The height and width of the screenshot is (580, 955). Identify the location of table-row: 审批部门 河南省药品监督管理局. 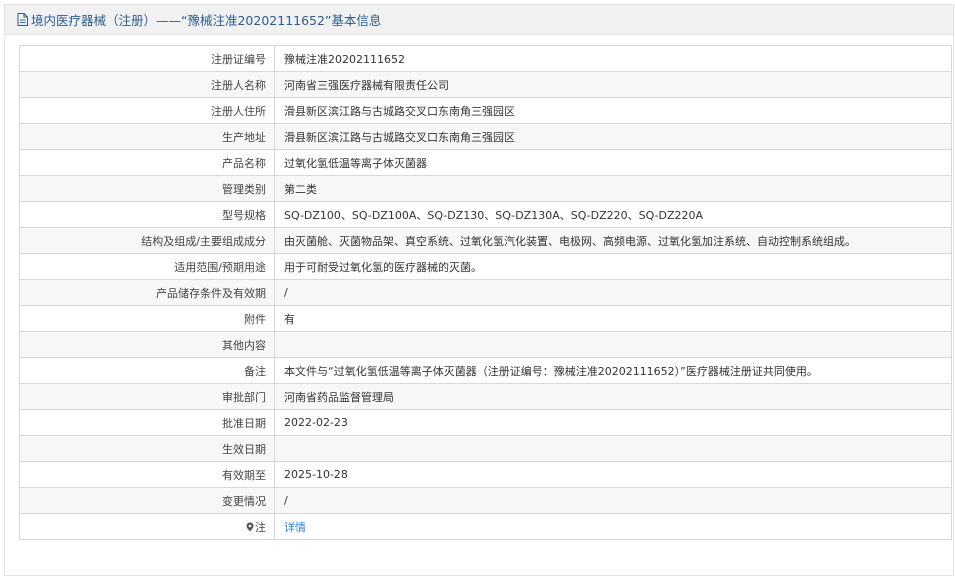
(485, 396).